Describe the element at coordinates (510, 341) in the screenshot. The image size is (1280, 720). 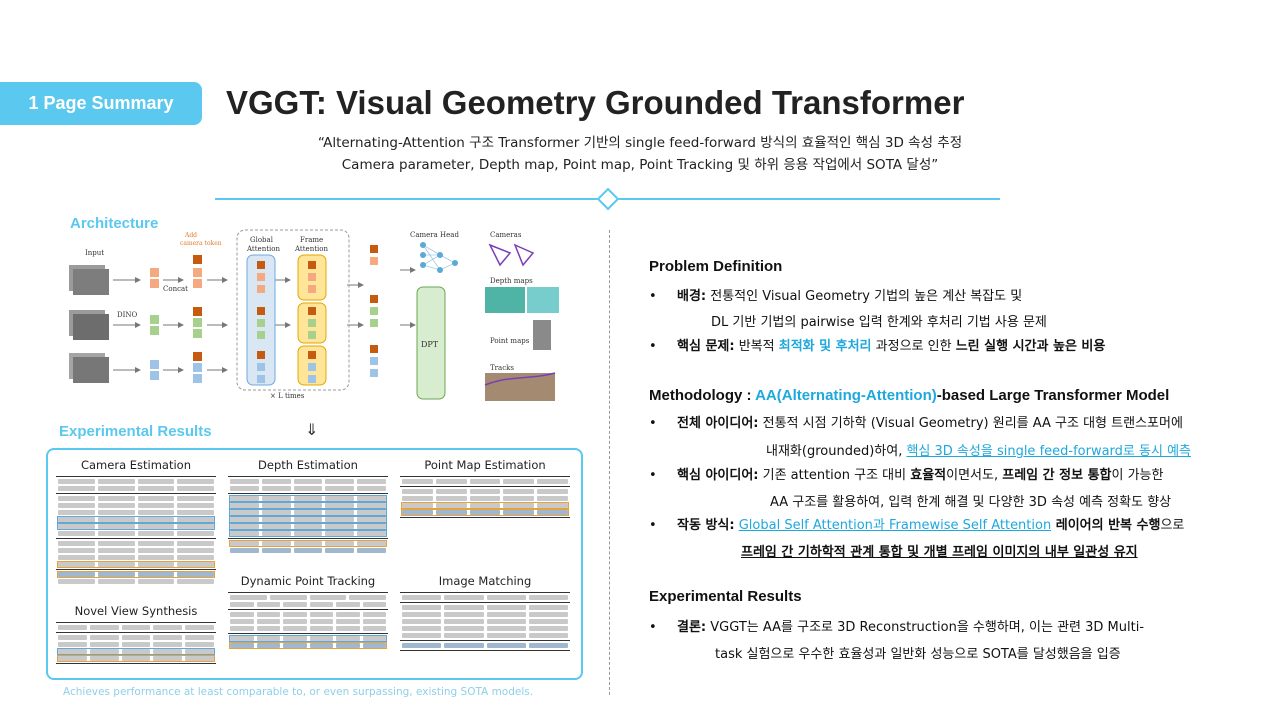
I see `arch-point-maps-label: Point maps` at that location.